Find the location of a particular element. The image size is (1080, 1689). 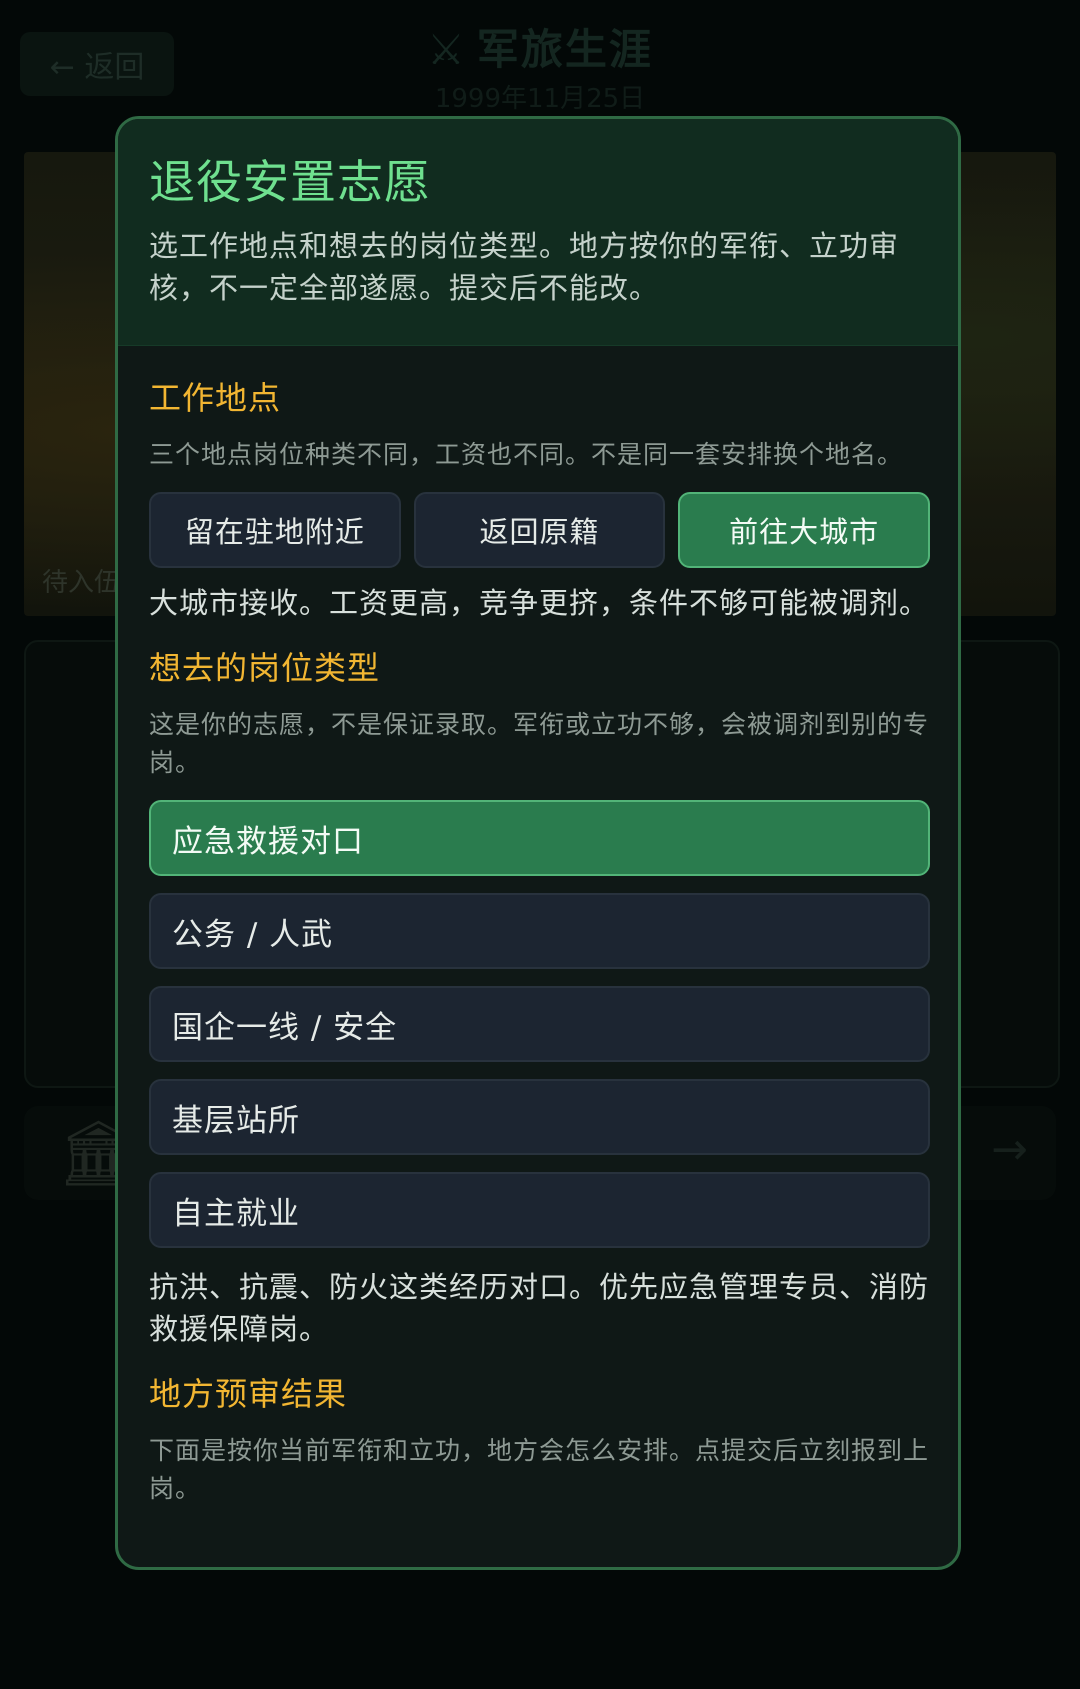

job-description: 抗洪、抗震、防火这类经历对口。优先应急管理专员、消防救援保障岗。 is located at coordinates (539, 1308).